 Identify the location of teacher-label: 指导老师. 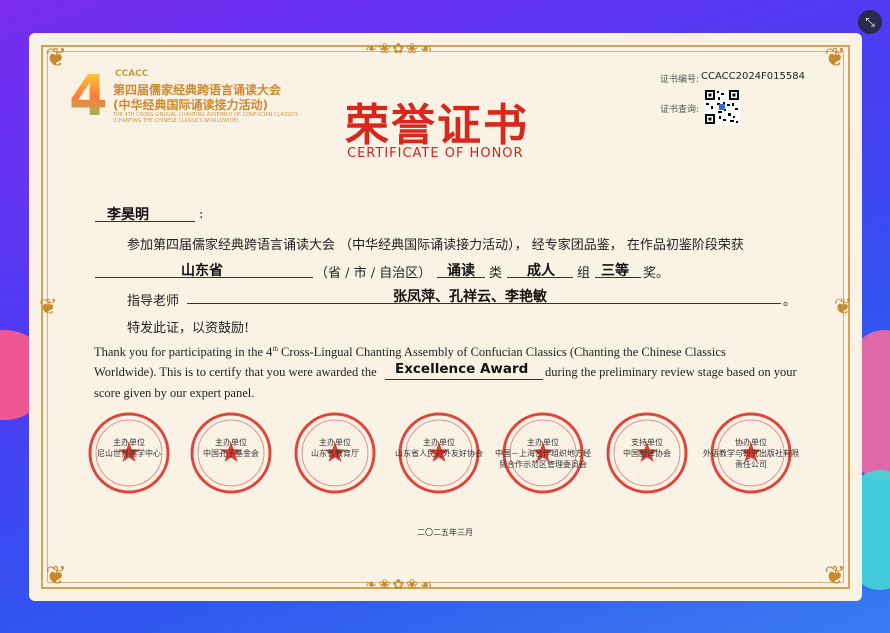
(153, 301).